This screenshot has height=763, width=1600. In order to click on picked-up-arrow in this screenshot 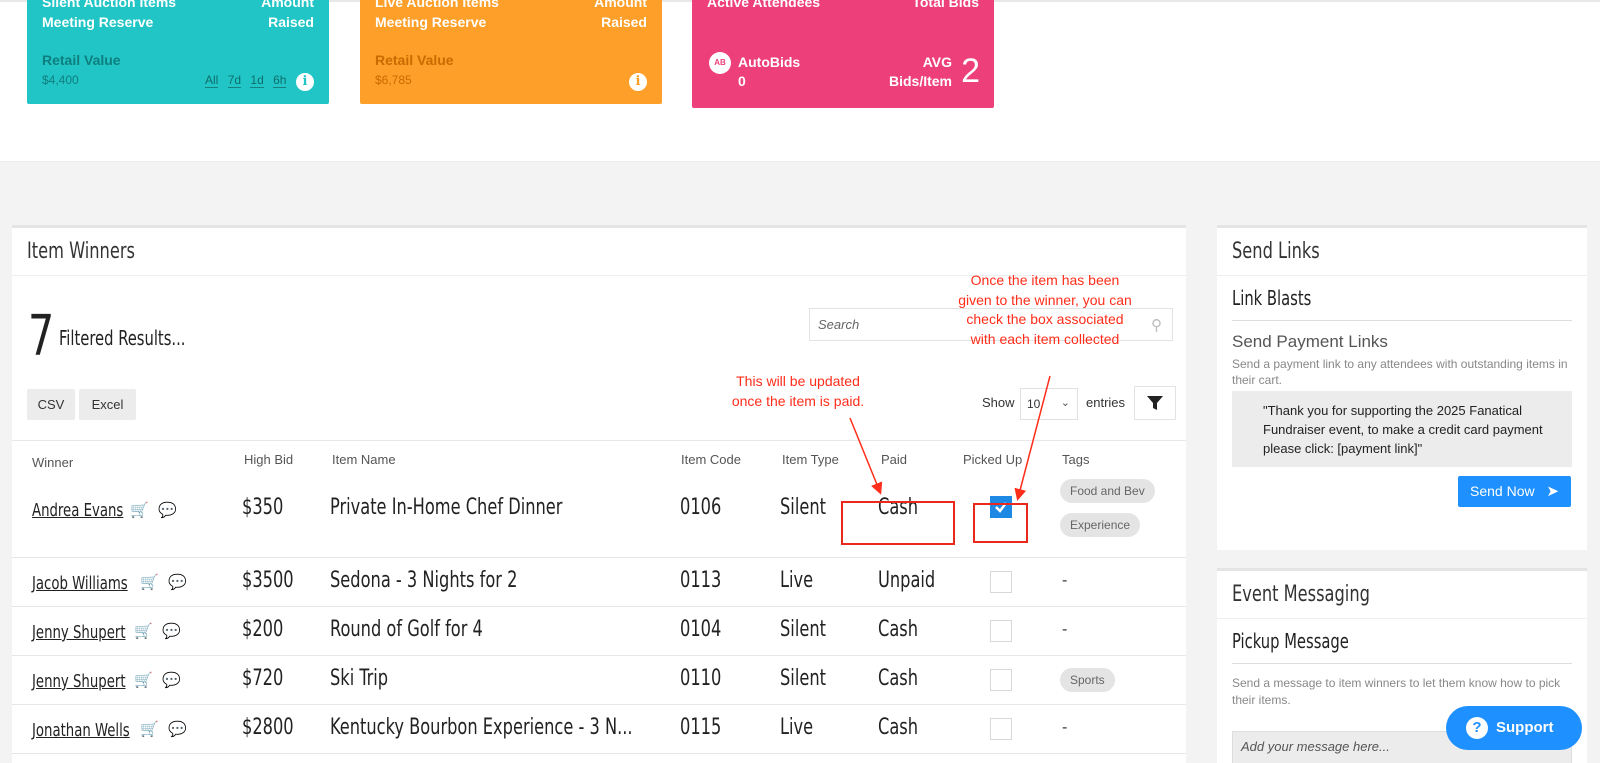, I will do `click(1032, 438)`.